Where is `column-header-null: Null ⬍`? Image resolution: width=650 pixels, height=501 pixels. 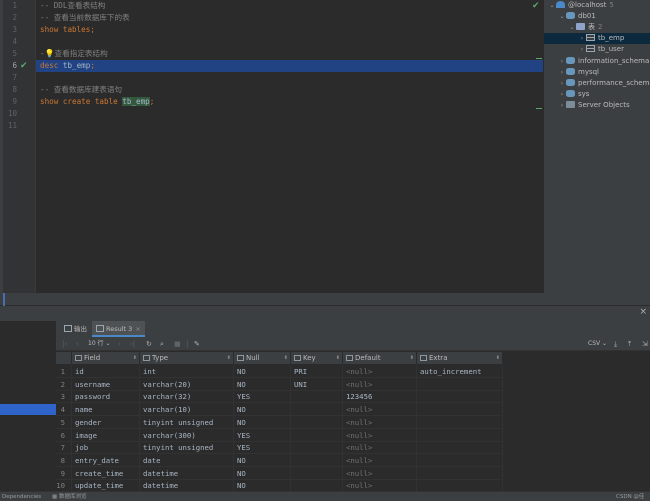
column-header-null: Null ⬍ is located at coordinates (262, 358).